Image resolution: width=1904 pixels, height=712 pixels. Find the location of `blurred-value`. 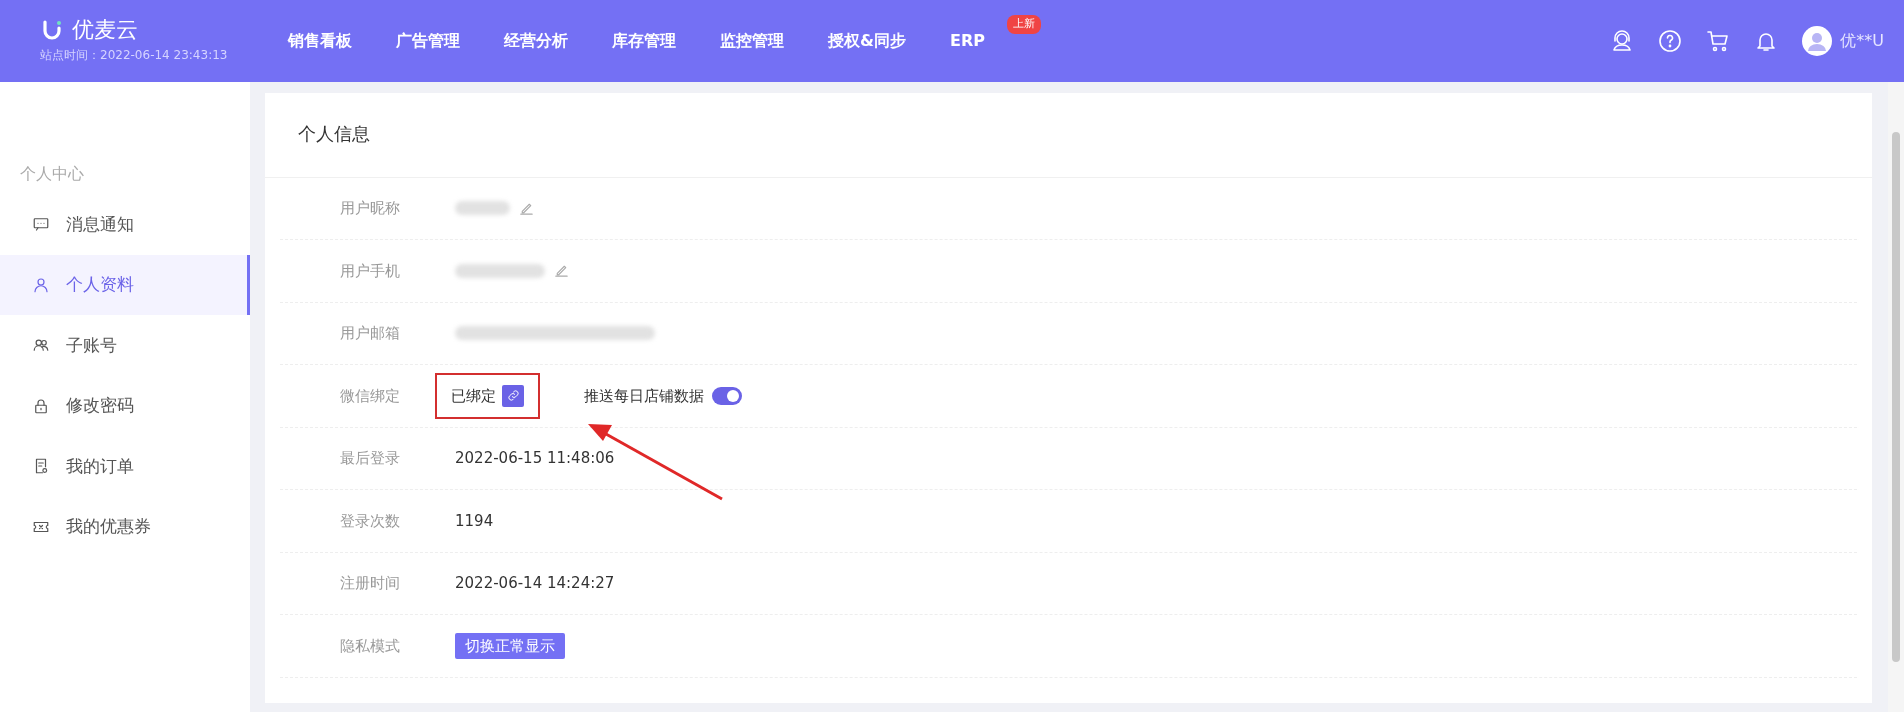

blurred-value is located at coordinates (482, 208).